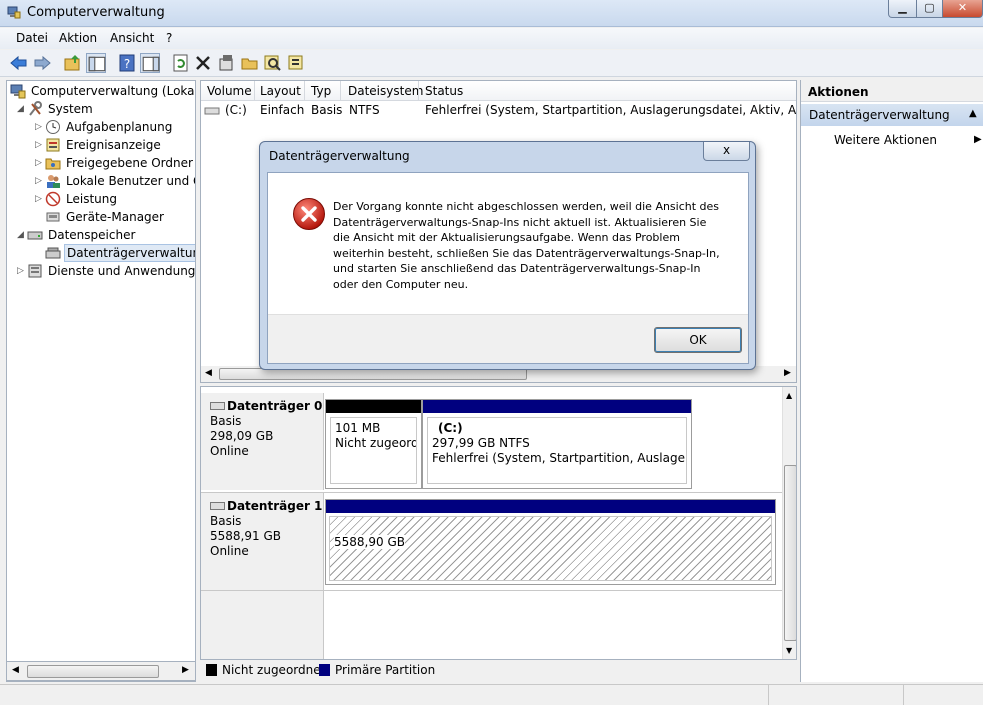 This screenshot has height=705, width=983. Describe the element at coordinates (358, 428) in the screenshot. I see `partition-size: 101 MB` at that location.